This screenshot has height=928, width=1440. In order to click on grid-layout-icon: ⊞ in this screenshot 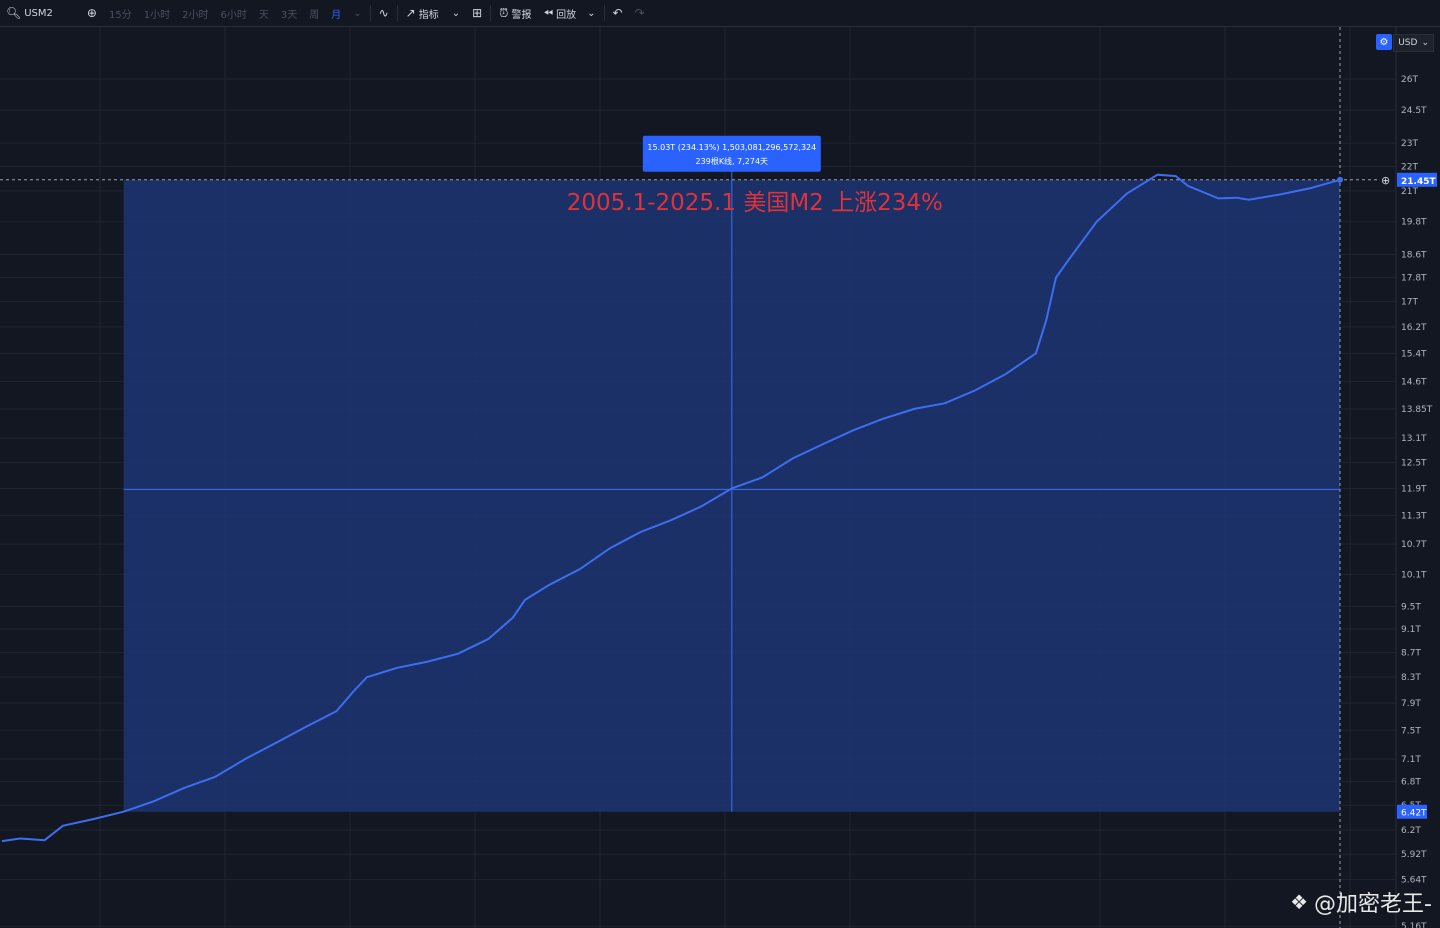, I will do `click(477, 13)`.